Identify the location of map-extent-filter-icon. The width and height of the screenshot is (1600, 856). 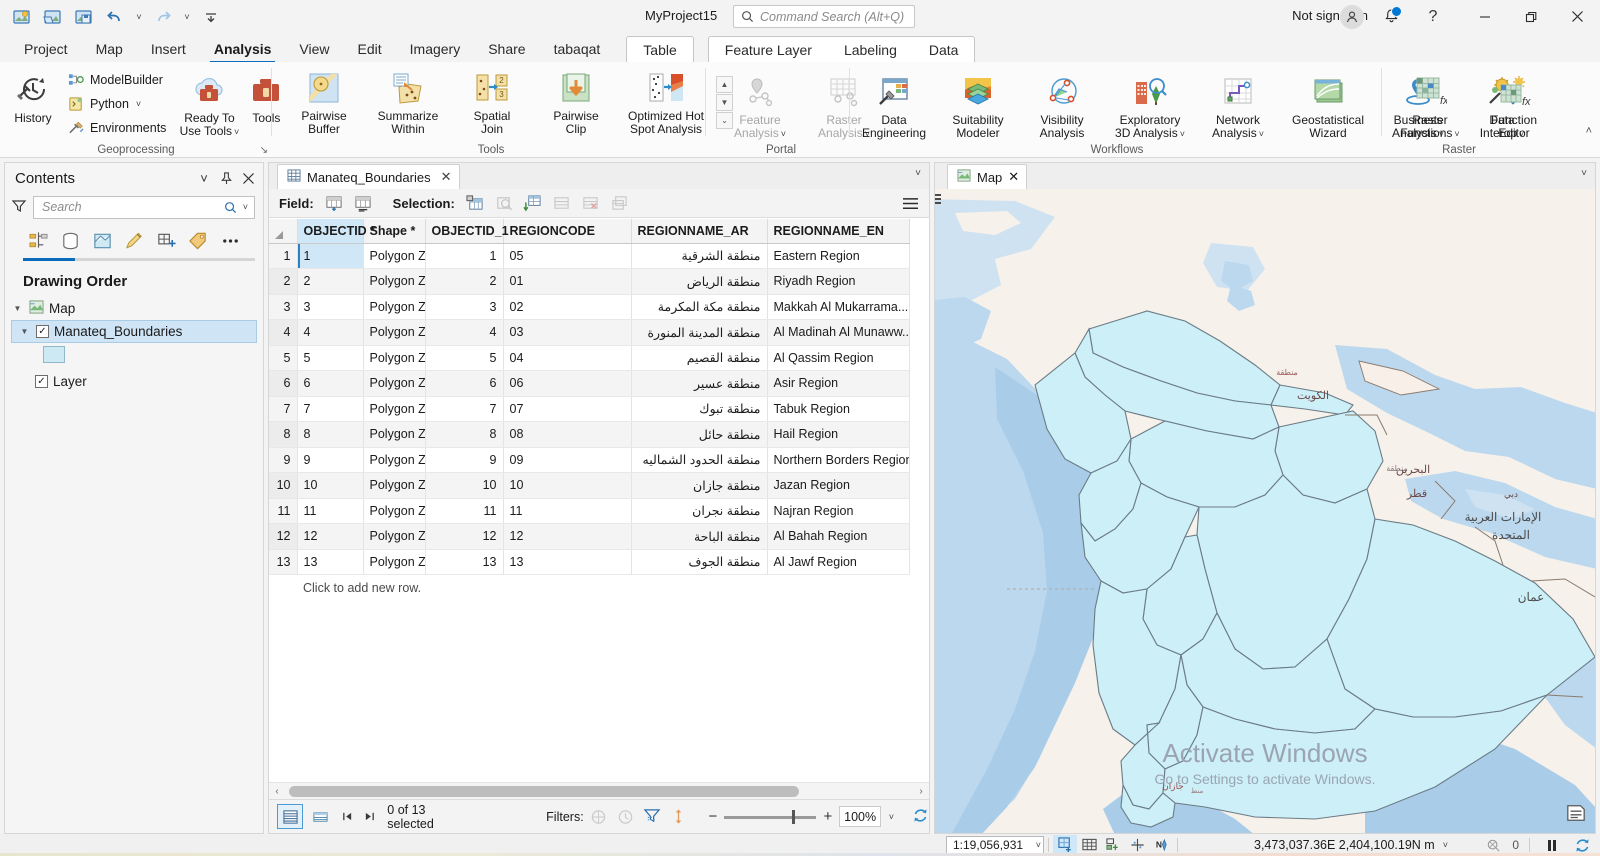
(599, 816).